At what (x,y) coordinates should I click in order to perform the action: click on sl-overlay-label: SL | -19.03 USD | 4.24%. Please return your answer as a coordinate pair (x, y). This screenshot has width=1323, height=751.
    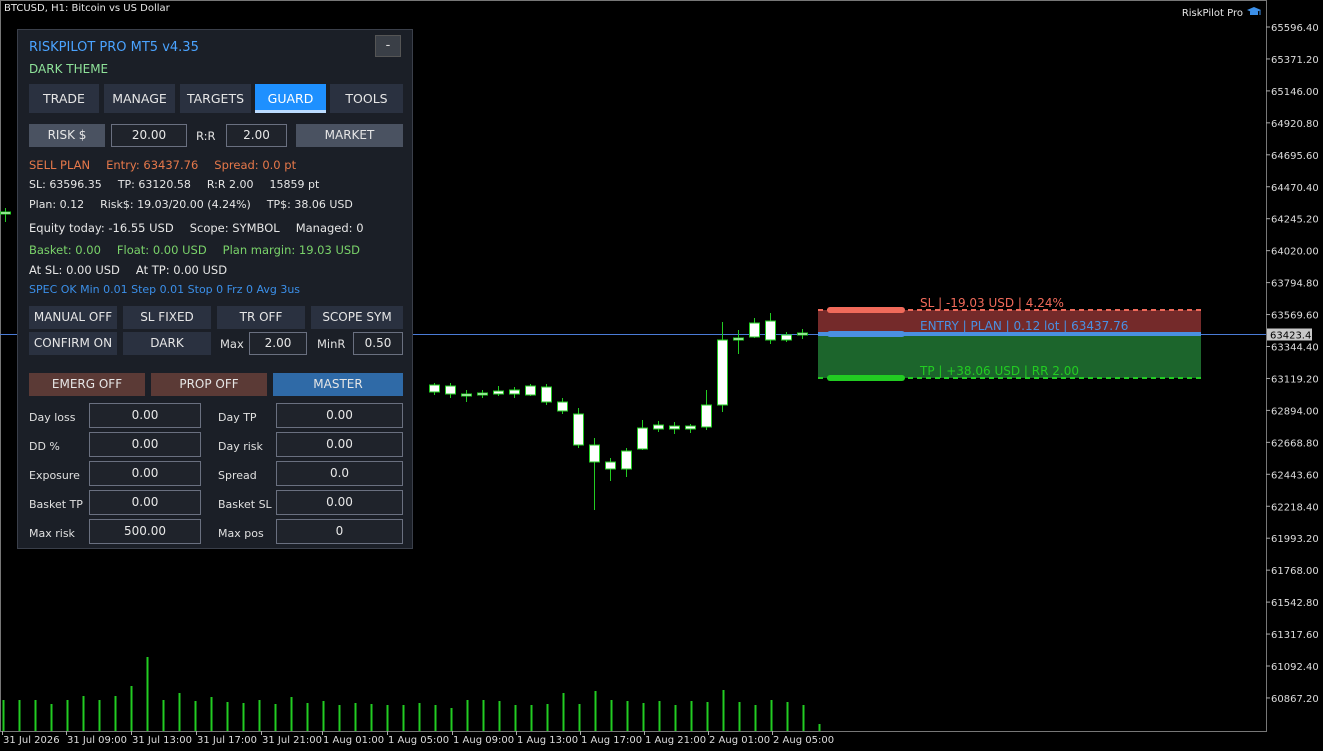
    Looking at the image, I should click on (992, 303).